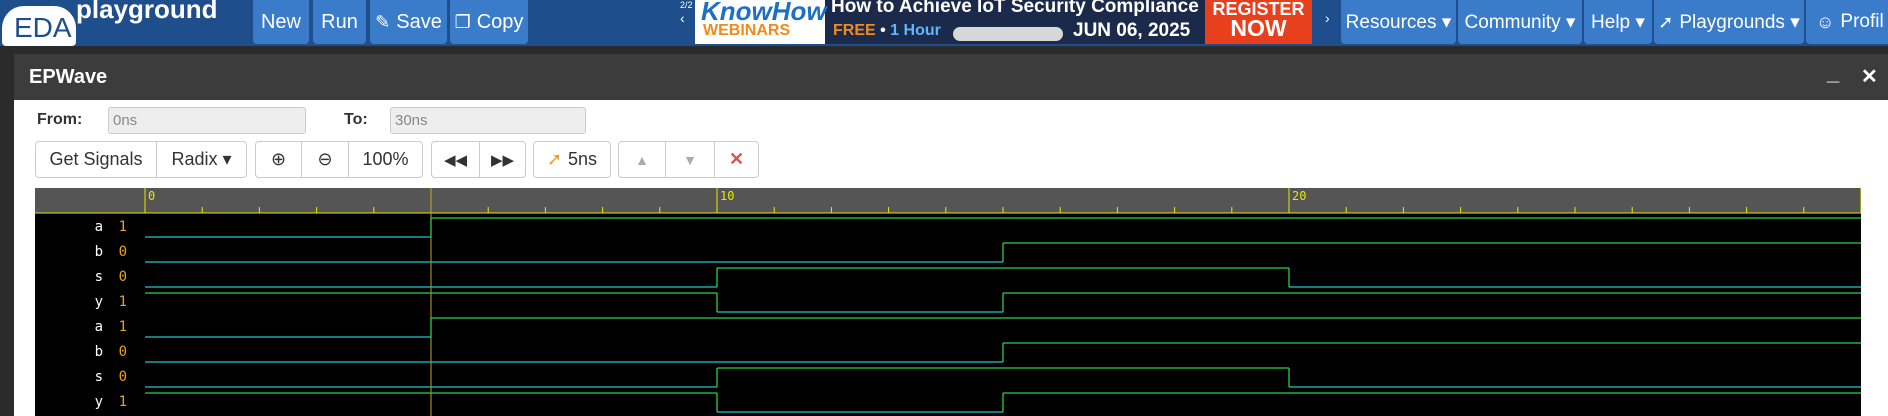 The width and height of the screenshot is (1888, 416). I want to click on copy-button: ❐ Copy, so click(489, 22).